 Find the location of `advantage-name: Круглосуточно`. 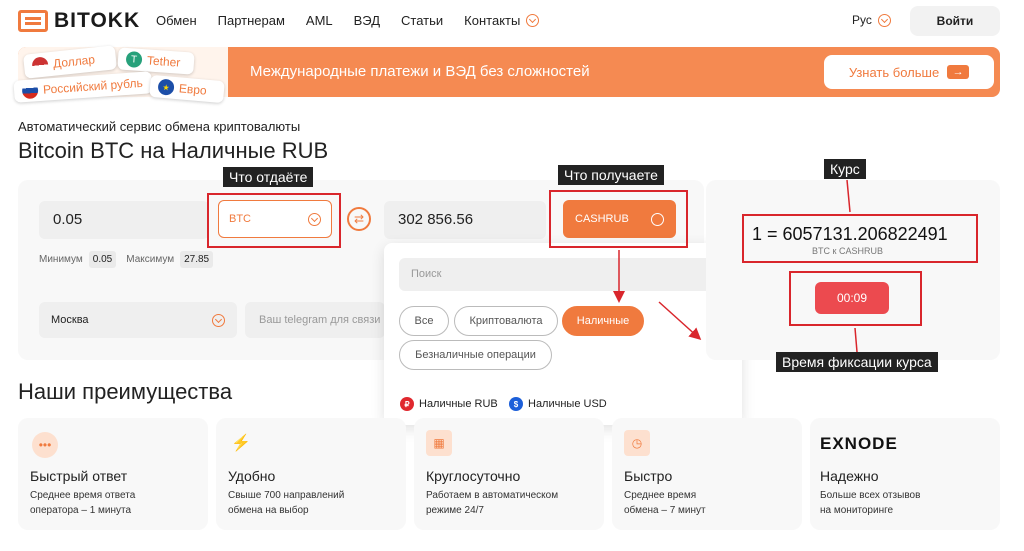

advantage-name: Круглосуточно is located at coordinates (473, 476).